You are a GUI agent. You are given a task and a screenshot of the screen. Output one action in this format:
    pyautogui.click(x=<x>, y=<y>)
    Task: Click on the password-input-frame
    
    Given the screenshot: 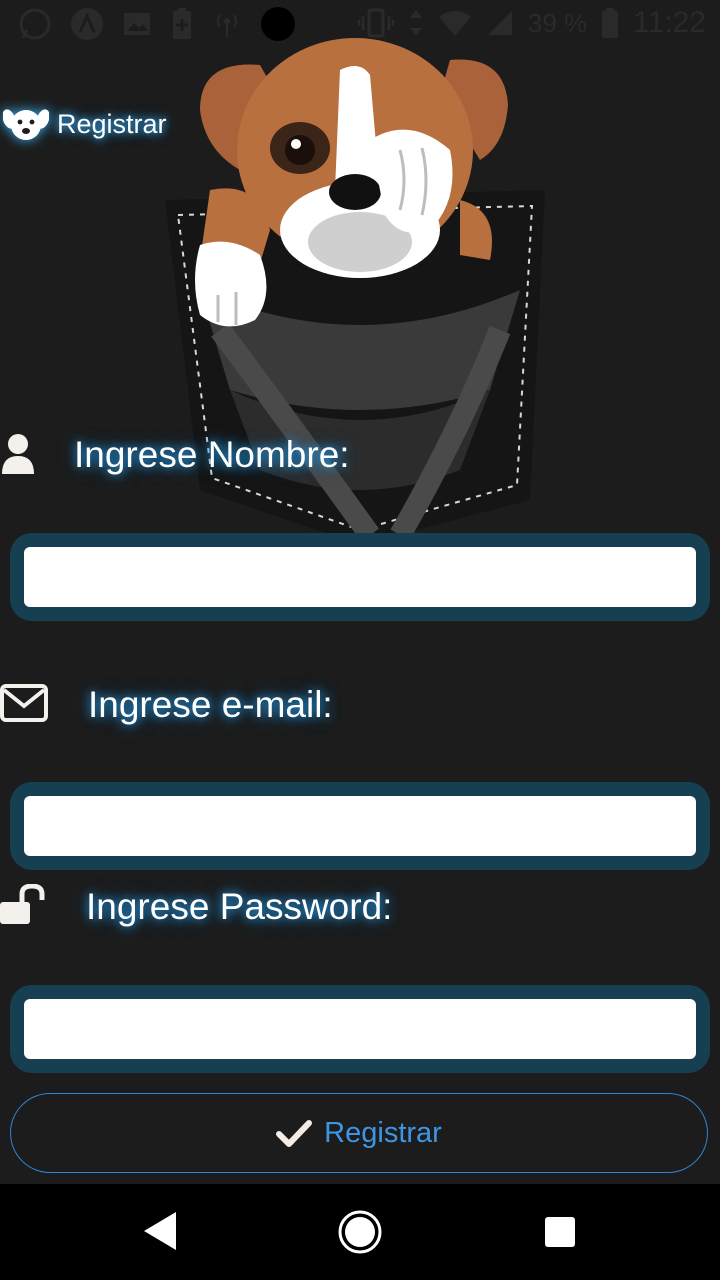 What is the action you would take?
    pyautogui.click(x=360, y=1029)
    